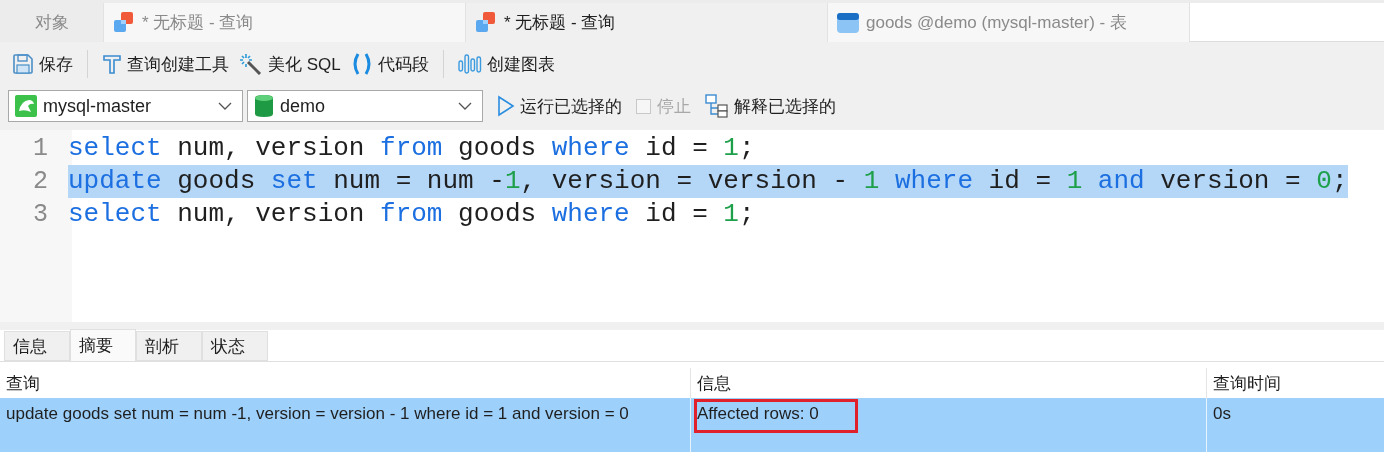 This screenshot has width=1384, height=468. Describe the element at coordinates (506, 106) in the screenshot. I see `play-icon` at that location.